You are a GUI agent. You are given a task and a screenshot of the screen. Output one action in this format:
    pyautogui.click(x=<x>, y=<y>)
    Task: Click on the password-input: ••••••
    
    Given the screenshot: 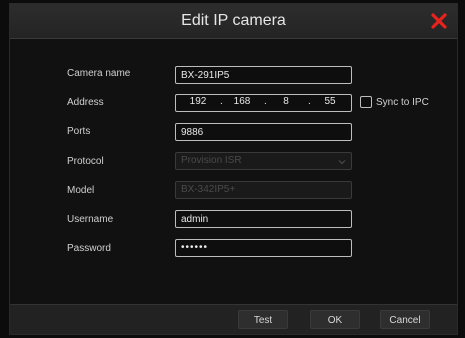 What is the action you would take?
    pyautogui.click(x=263, y=248)
    